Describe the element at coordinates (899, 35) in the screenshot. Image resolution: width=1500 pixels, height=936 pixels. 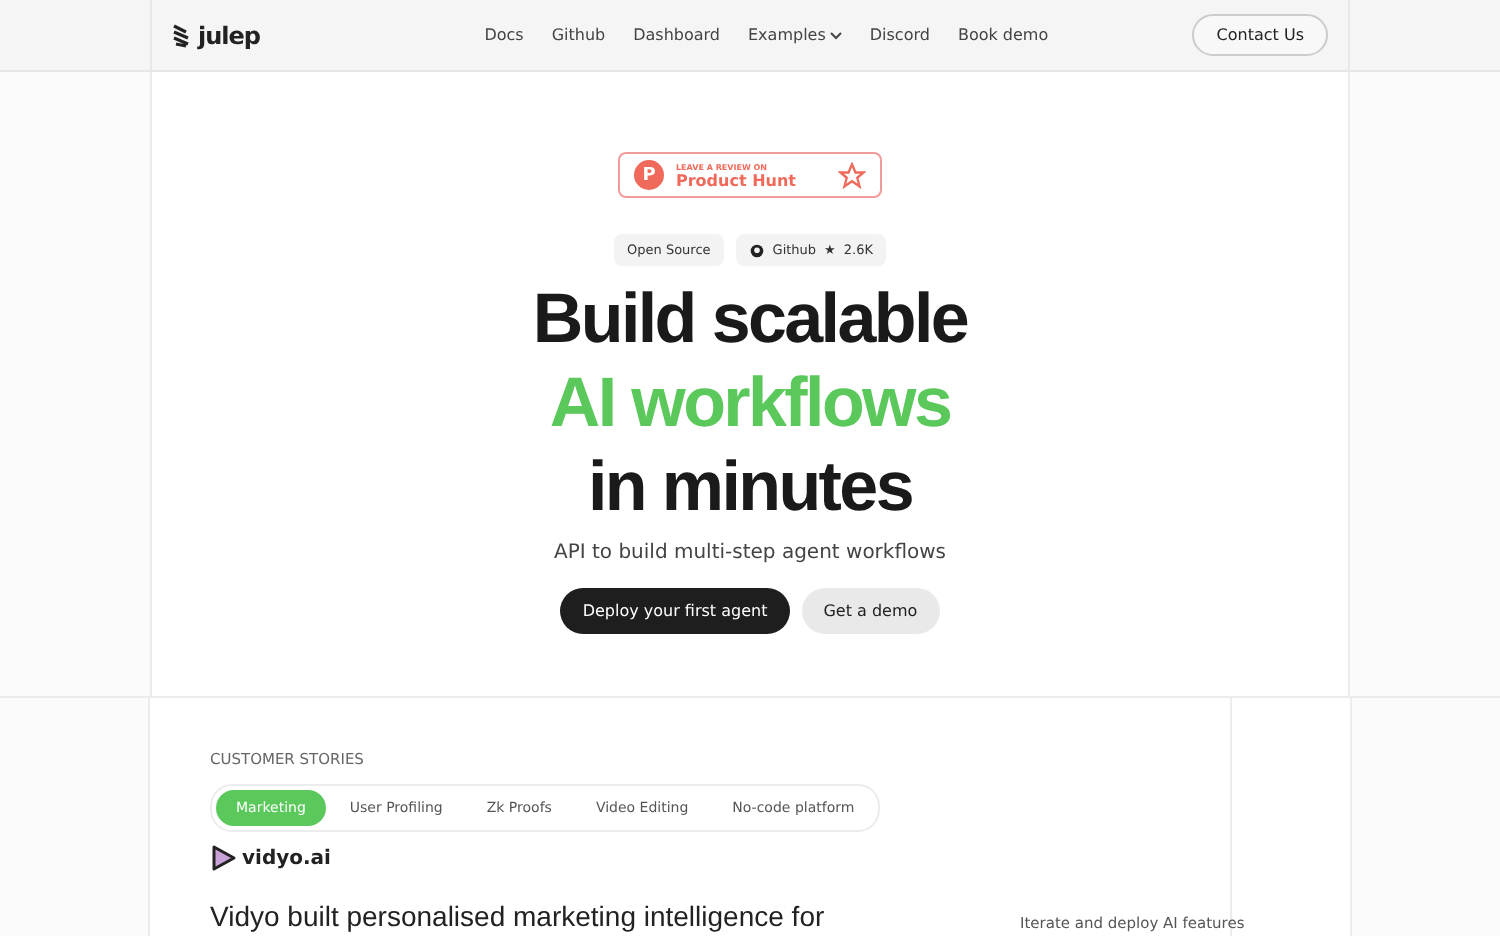
I see `nav-link: Discord` at that location.